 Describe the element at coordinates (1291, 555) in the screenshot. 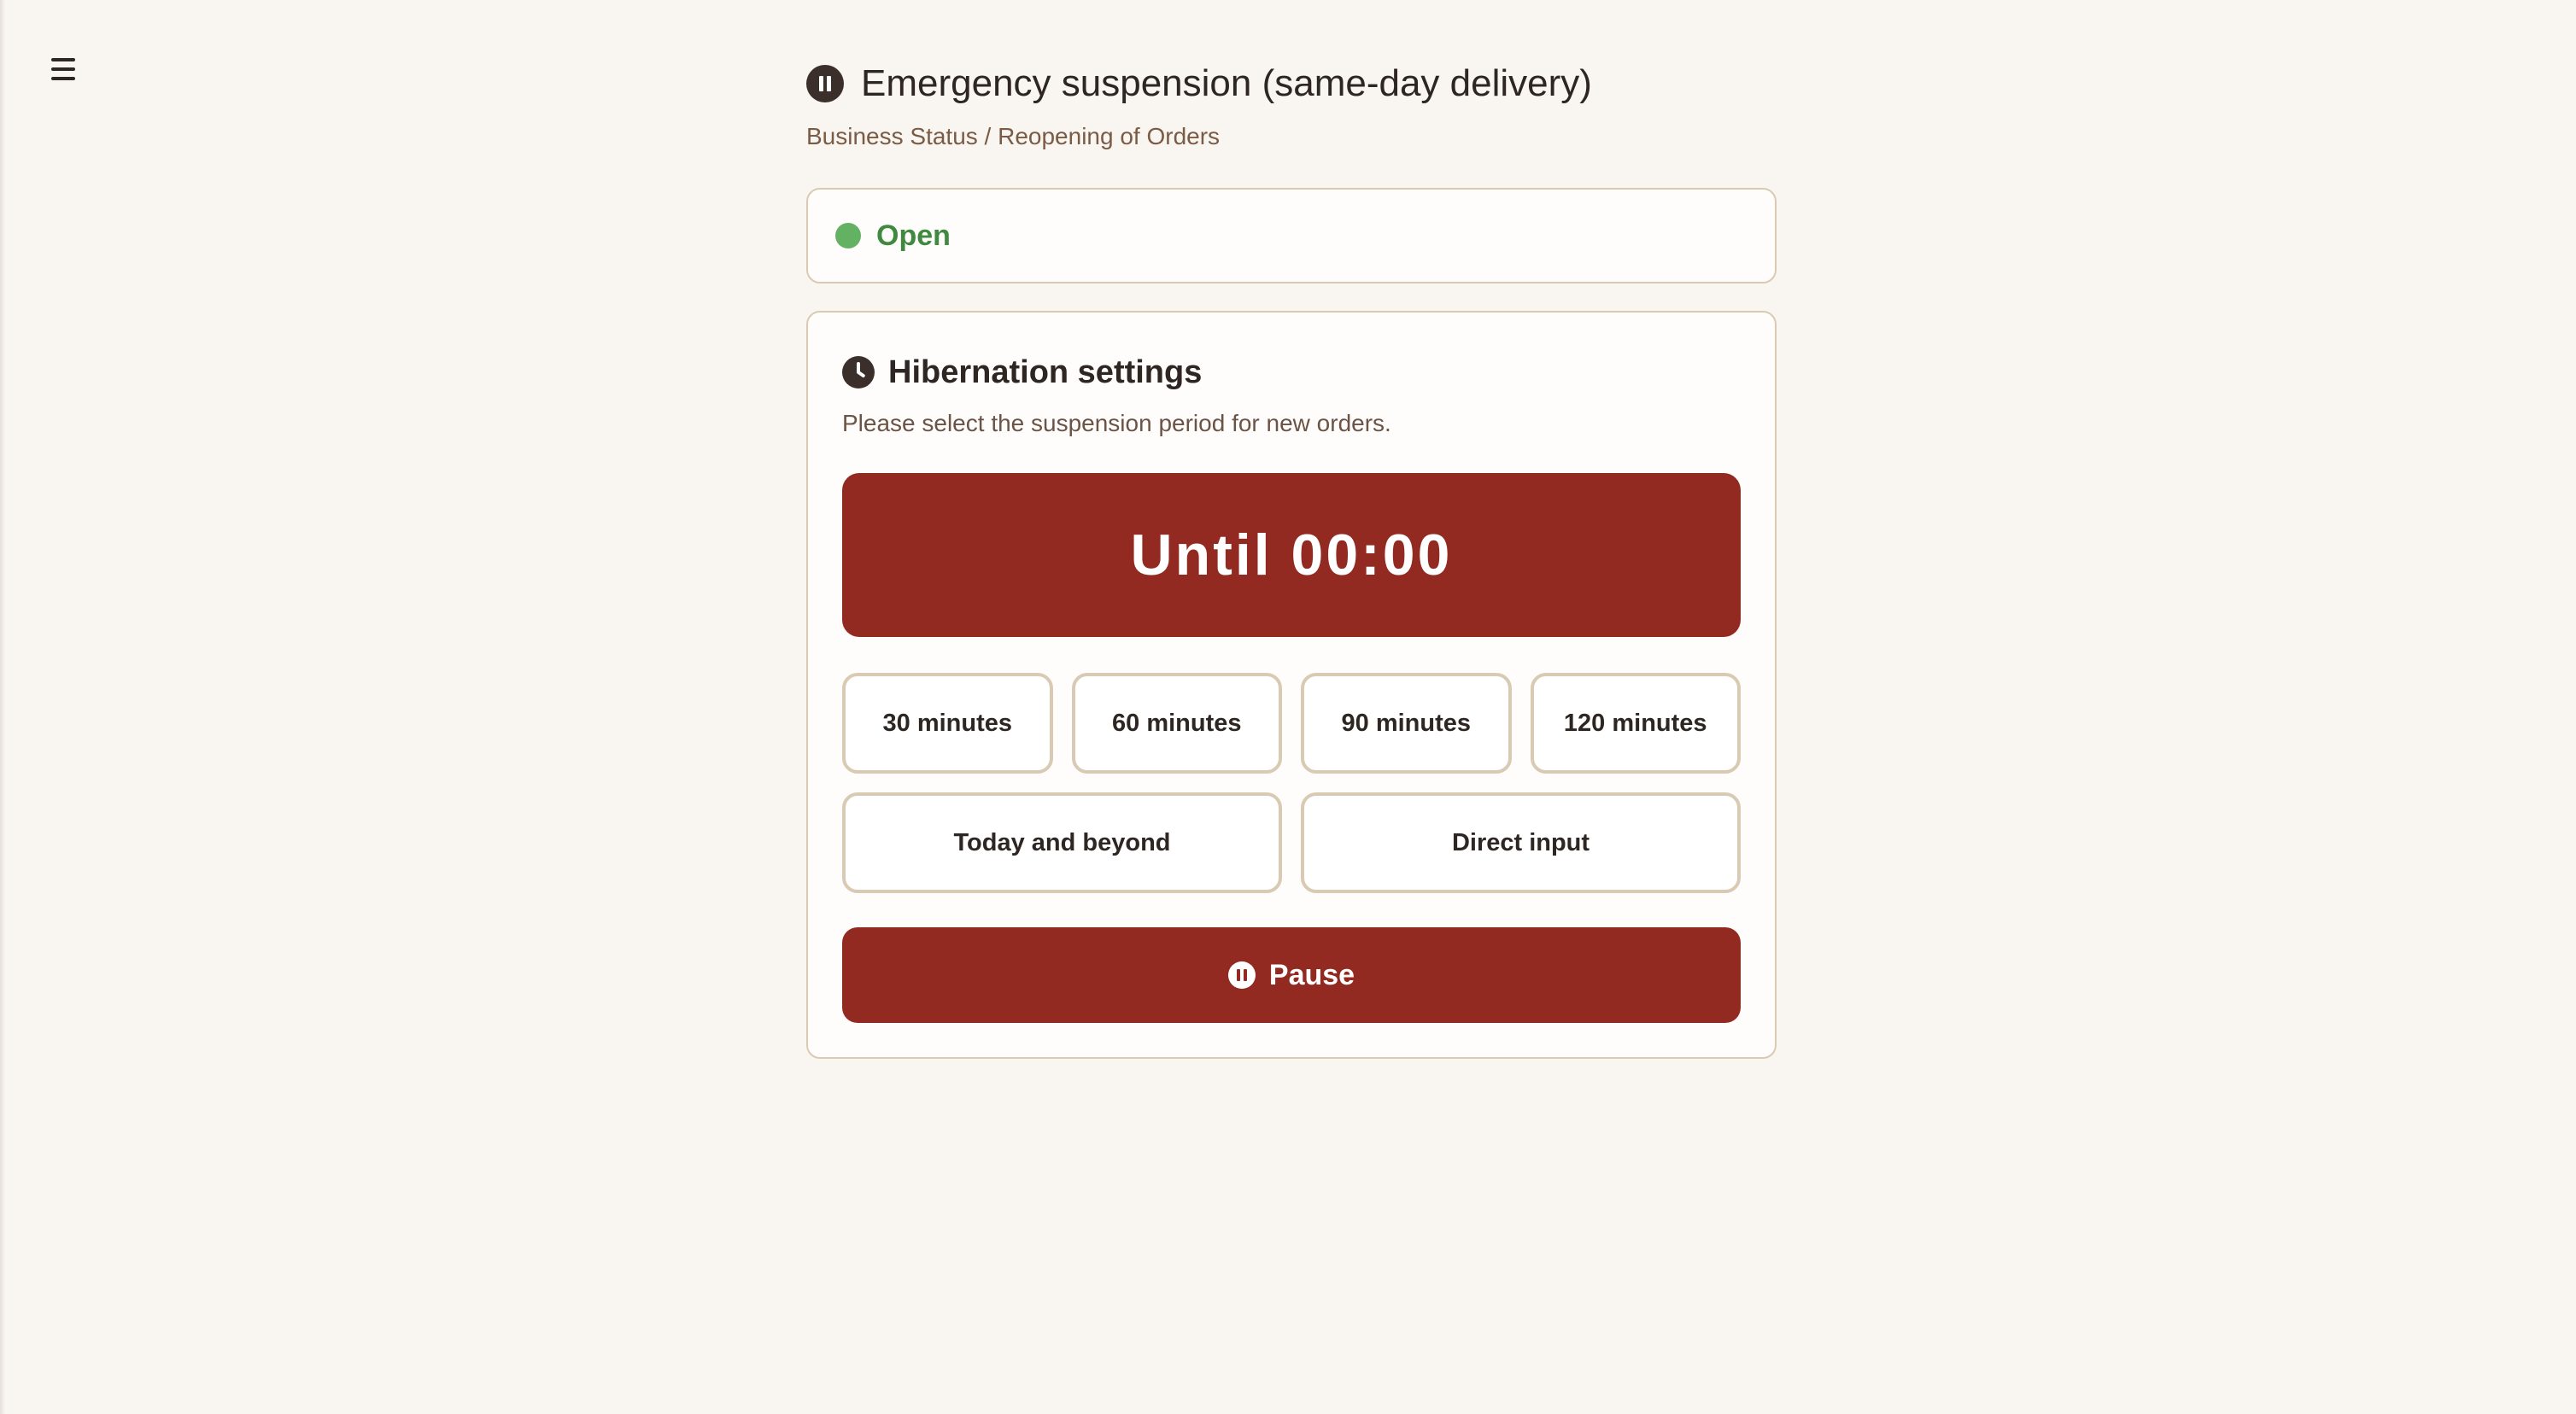

I see `selected-period-display: Until 00:00` at that location.